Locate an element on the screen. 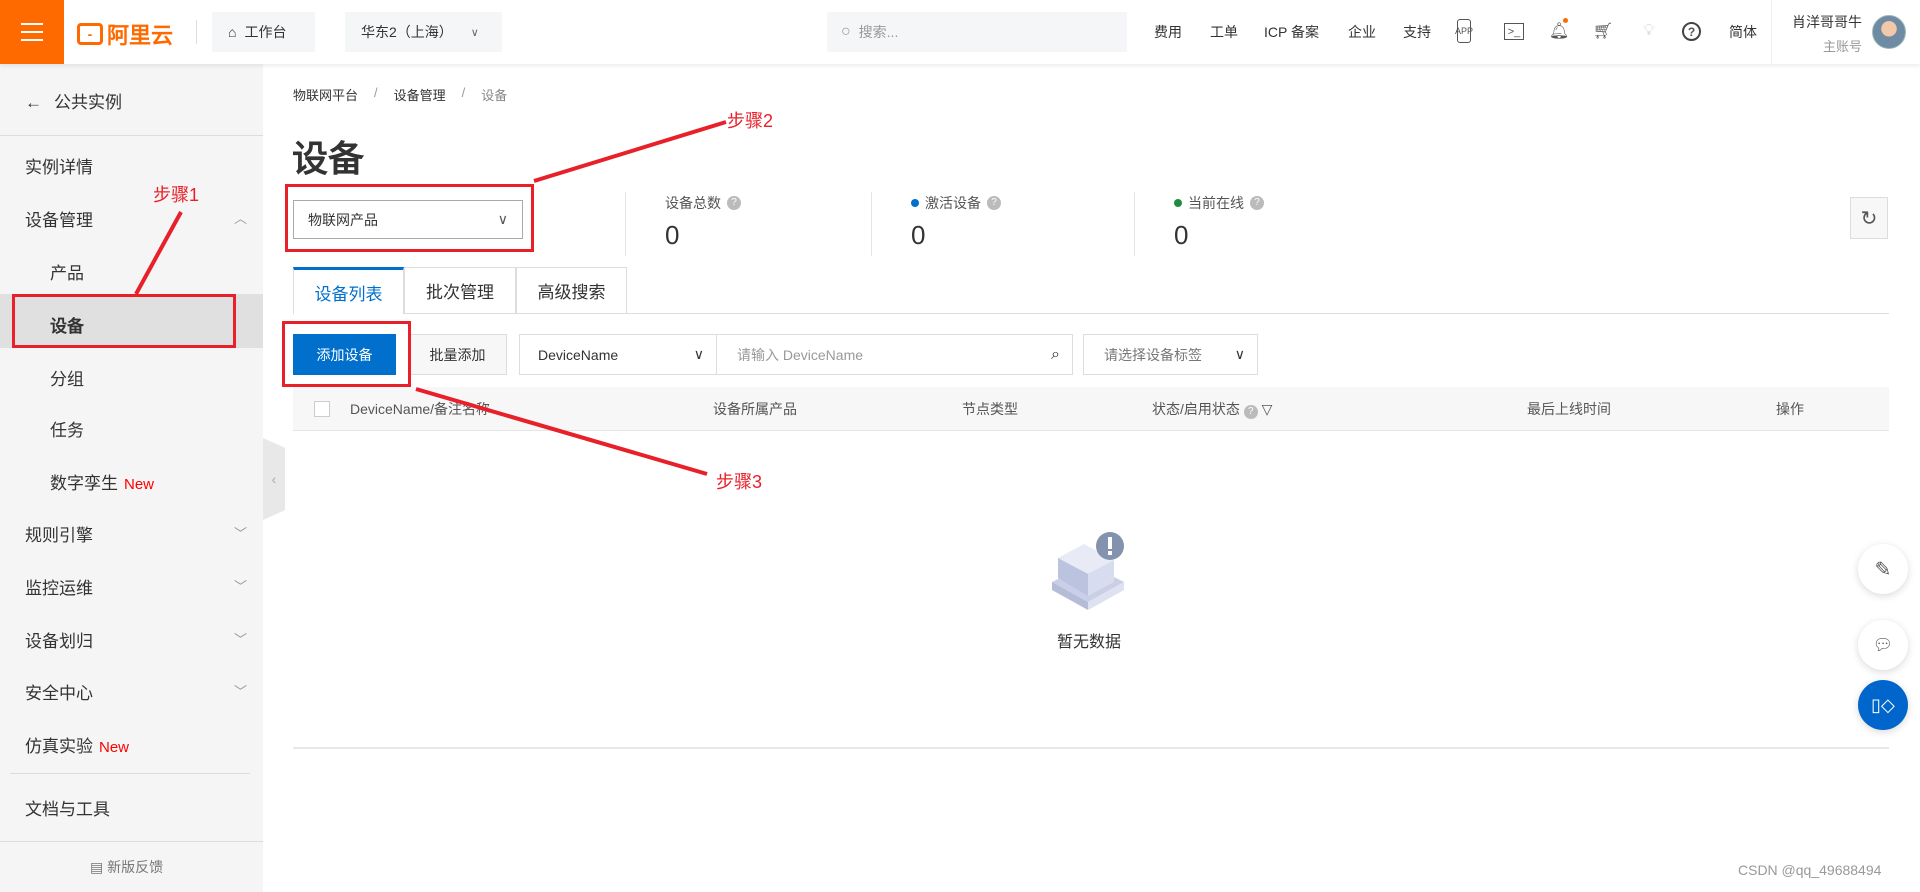 This screenshot has height=892, width=1920. tabs-baseline is located at coordinates (1091, 313).